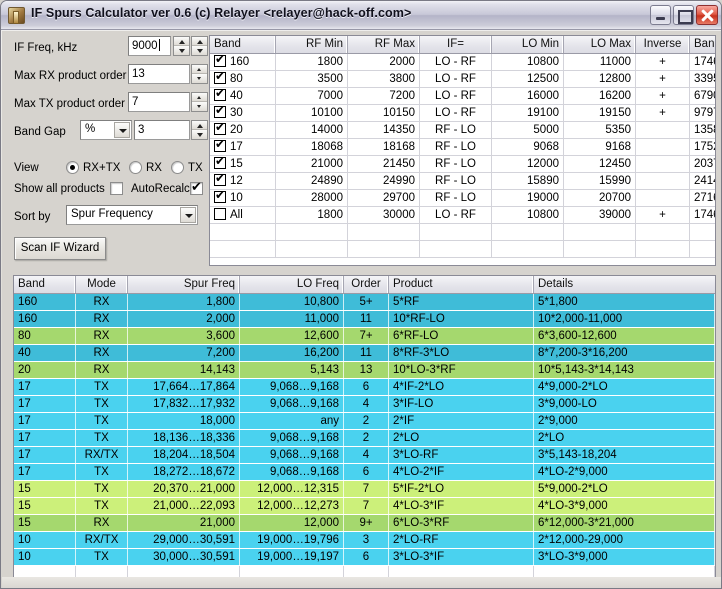 The width and height of the screenshot is (722, 589). Describe the element at coordinates (196, 187) in the screenshot. I see `autorecalc-checkbox` at that location.